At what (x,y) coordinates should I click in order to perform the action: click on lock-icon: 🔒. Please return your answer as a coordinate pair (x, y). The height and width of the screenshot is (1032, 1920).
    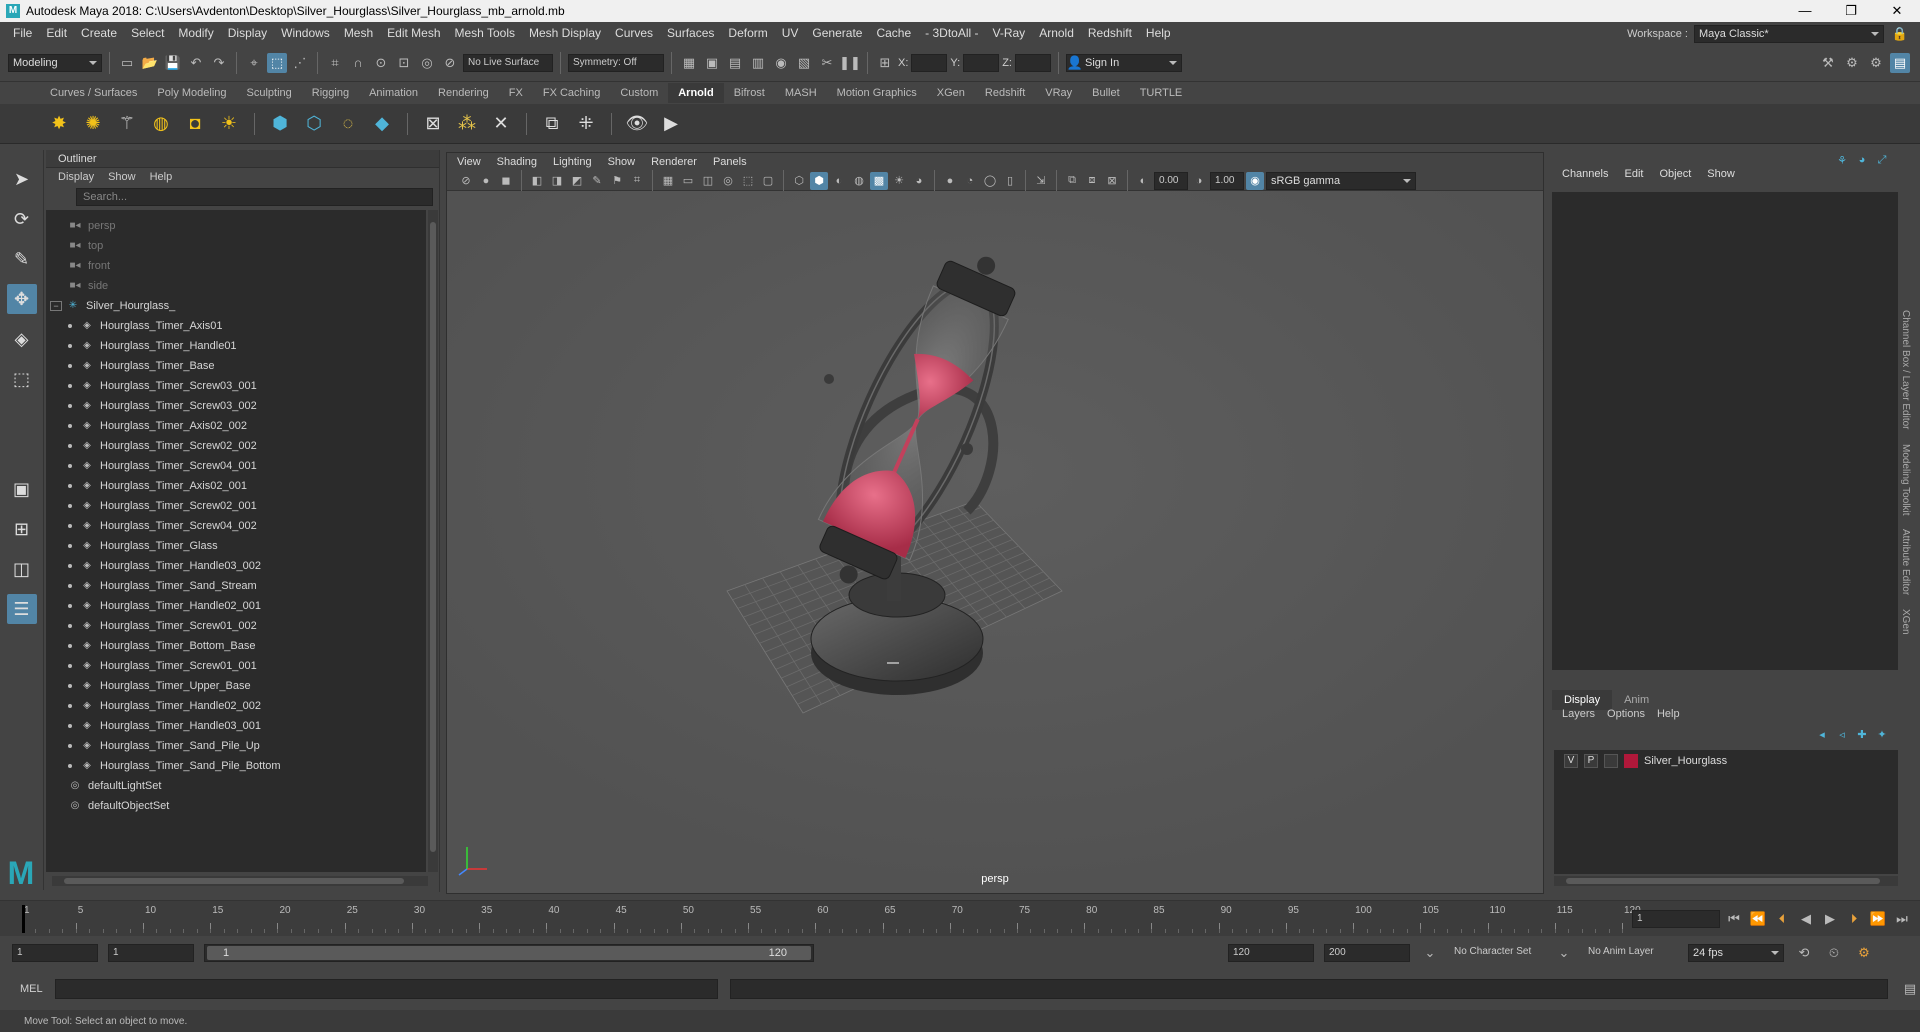
    Looking at the image, I should click on (1900, 34).